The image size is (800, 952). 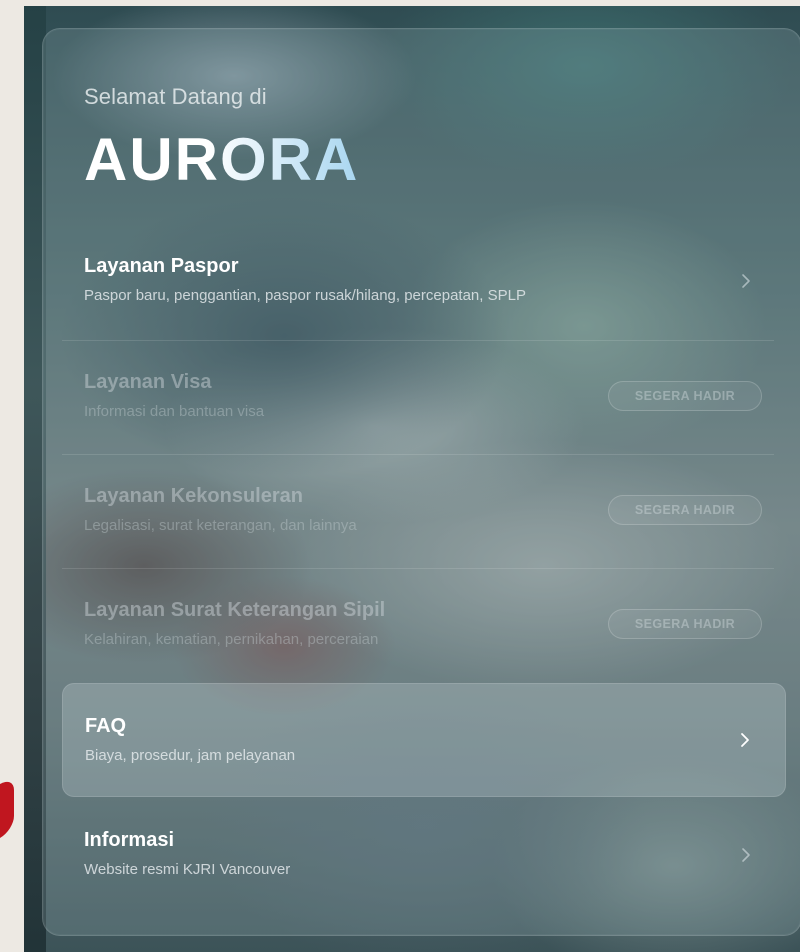 What do you see at coordinates (106, 726) in the screenshot?
I see `menu-item-title: FAQ` at bounding box center [106, 726].